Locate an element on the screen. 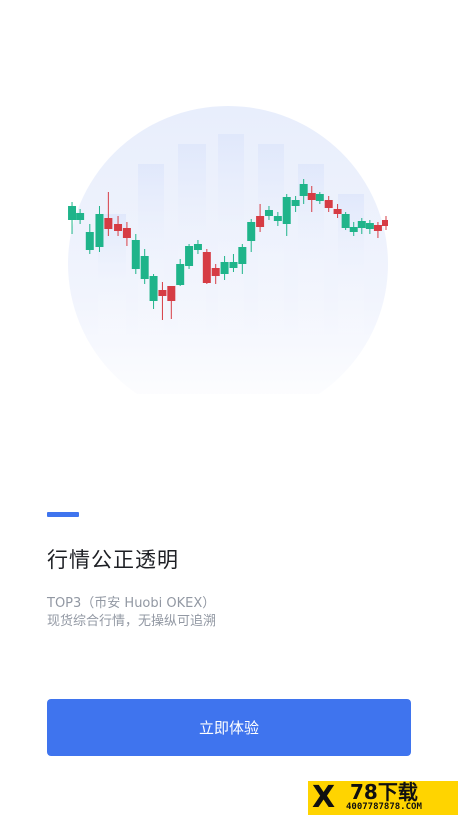  try-now-button: 立即体验 is located at coordinates (229, 727).